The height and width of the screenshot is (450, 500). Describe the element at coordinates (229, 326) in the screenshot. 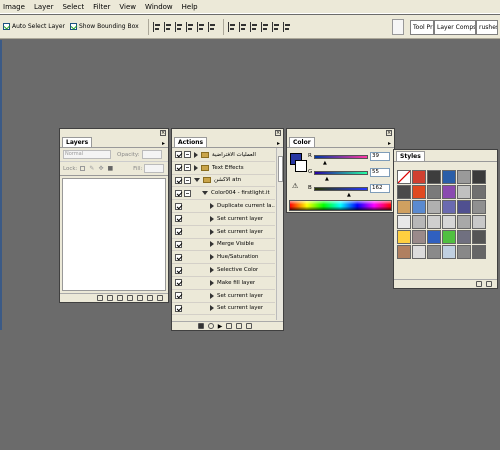

I see `new-set-icon` at that location.